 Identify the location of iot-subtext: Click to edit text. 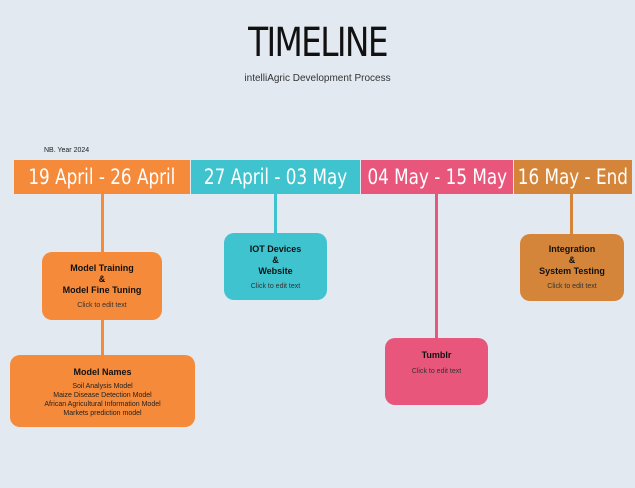
(275, 286).